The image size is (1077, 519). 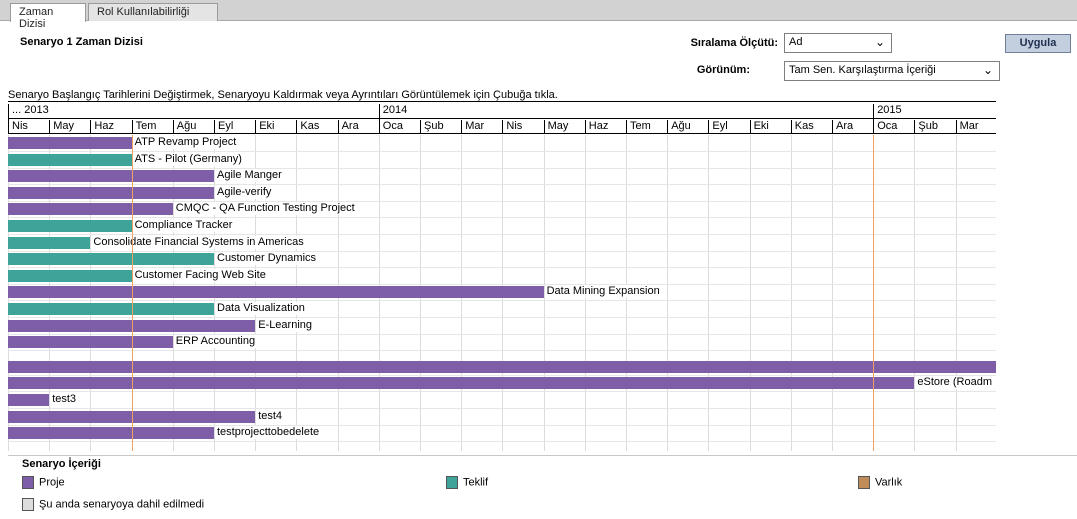 I want to click on bar-label: ATS - Pilot (Germany), so click(x=188, y=159).